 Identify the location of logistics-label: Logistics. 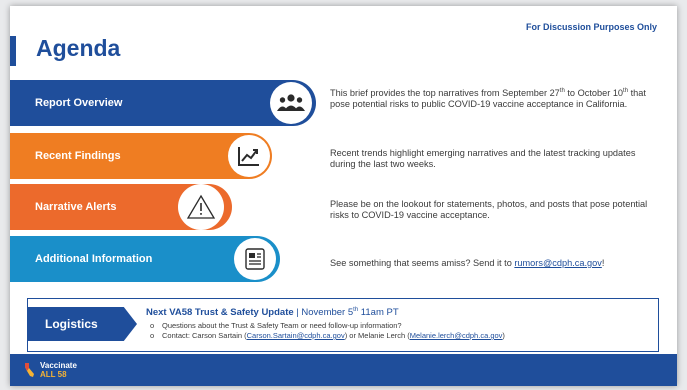
(82, 324).